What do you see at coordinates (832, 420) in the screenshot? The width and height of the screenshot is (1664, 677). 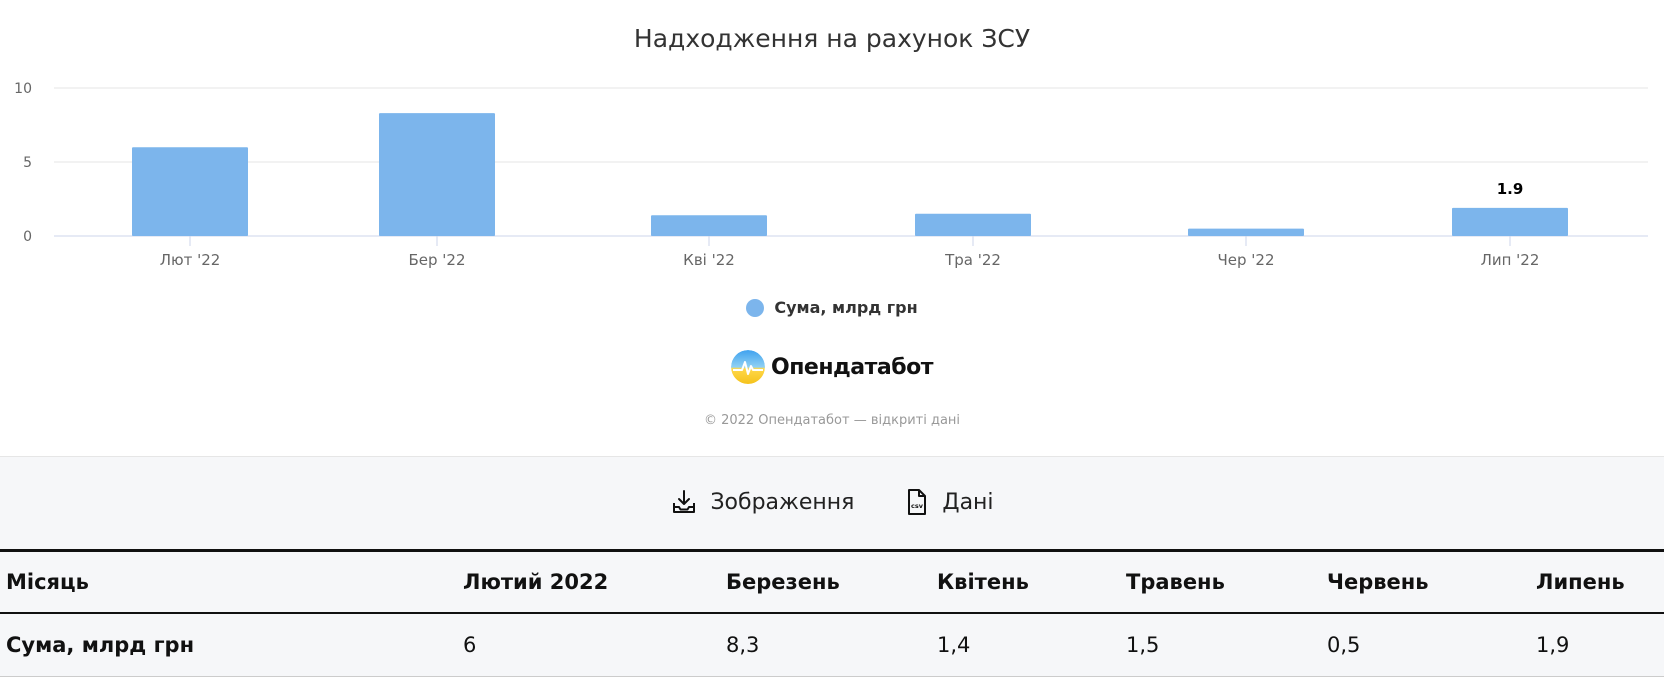 I see `copyright-text: © 2022 Опендатабот — відкриті дані` at bounding box center [832, 420].